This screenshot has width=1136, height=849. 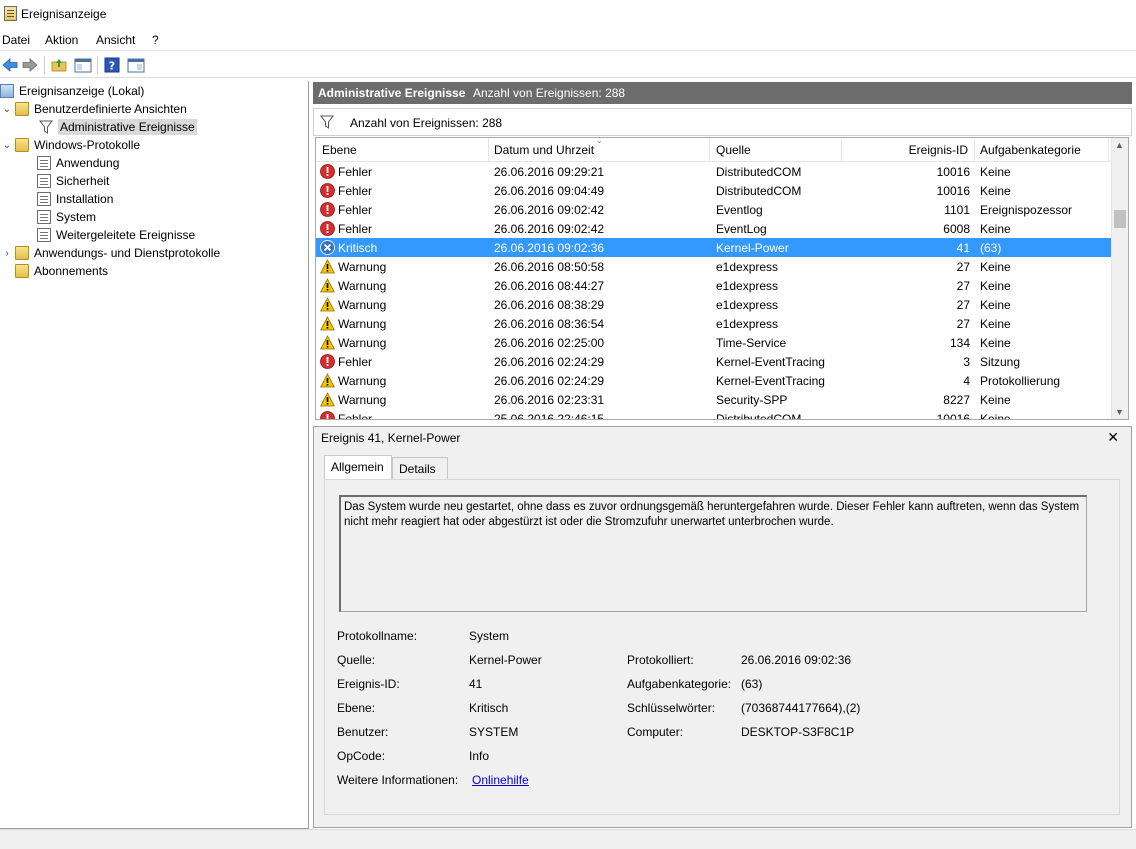 What do you see at coordinates (16, 40) in the screenshot?
I see `menu-datei: Datei` at bounding box center [16, 40].